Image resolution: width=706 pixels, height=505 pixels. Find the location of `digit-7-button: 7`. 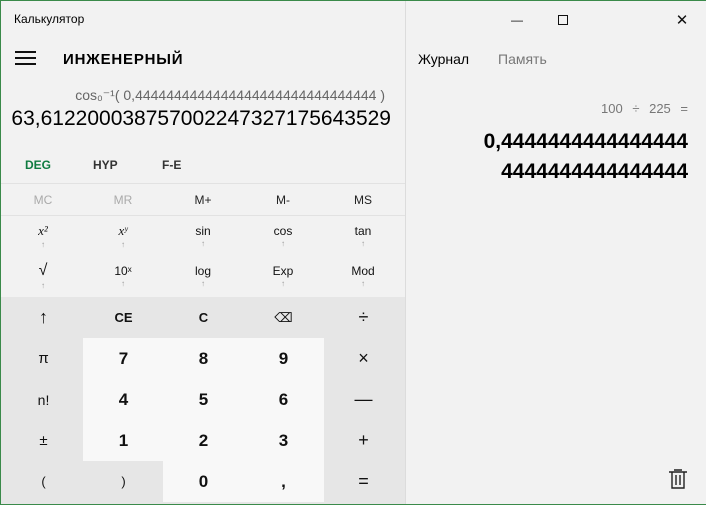

digit-7-button: 7 is located at coordinates (123, 358).